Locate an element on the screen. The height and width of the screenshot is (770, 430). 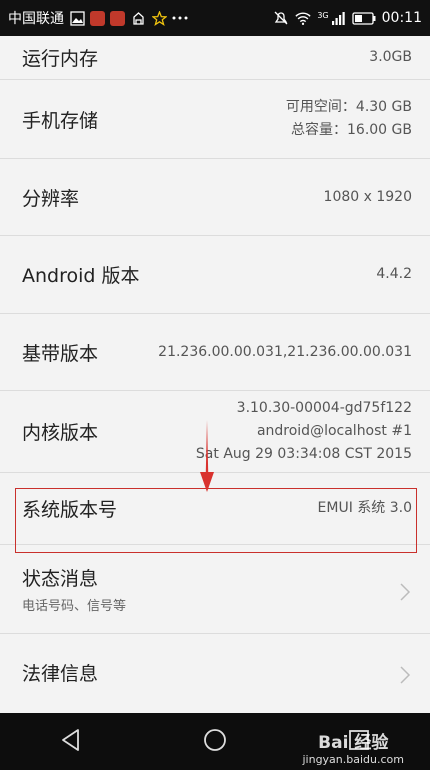
row-legal-info: 法律信息 is located at coordinates (215, 672).